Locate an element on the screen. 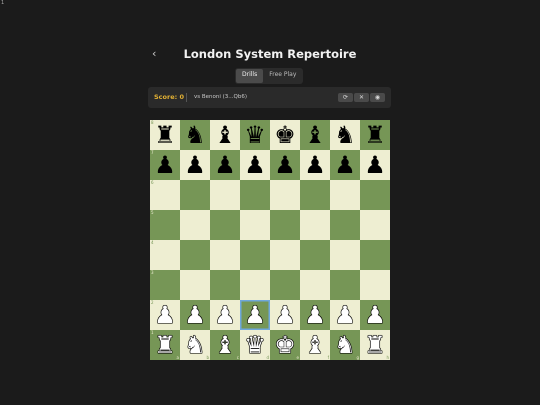 Image resolution: width=540 pixels, height=405 pixels. square-g2: ♟ is located at coordinates (345, 315).